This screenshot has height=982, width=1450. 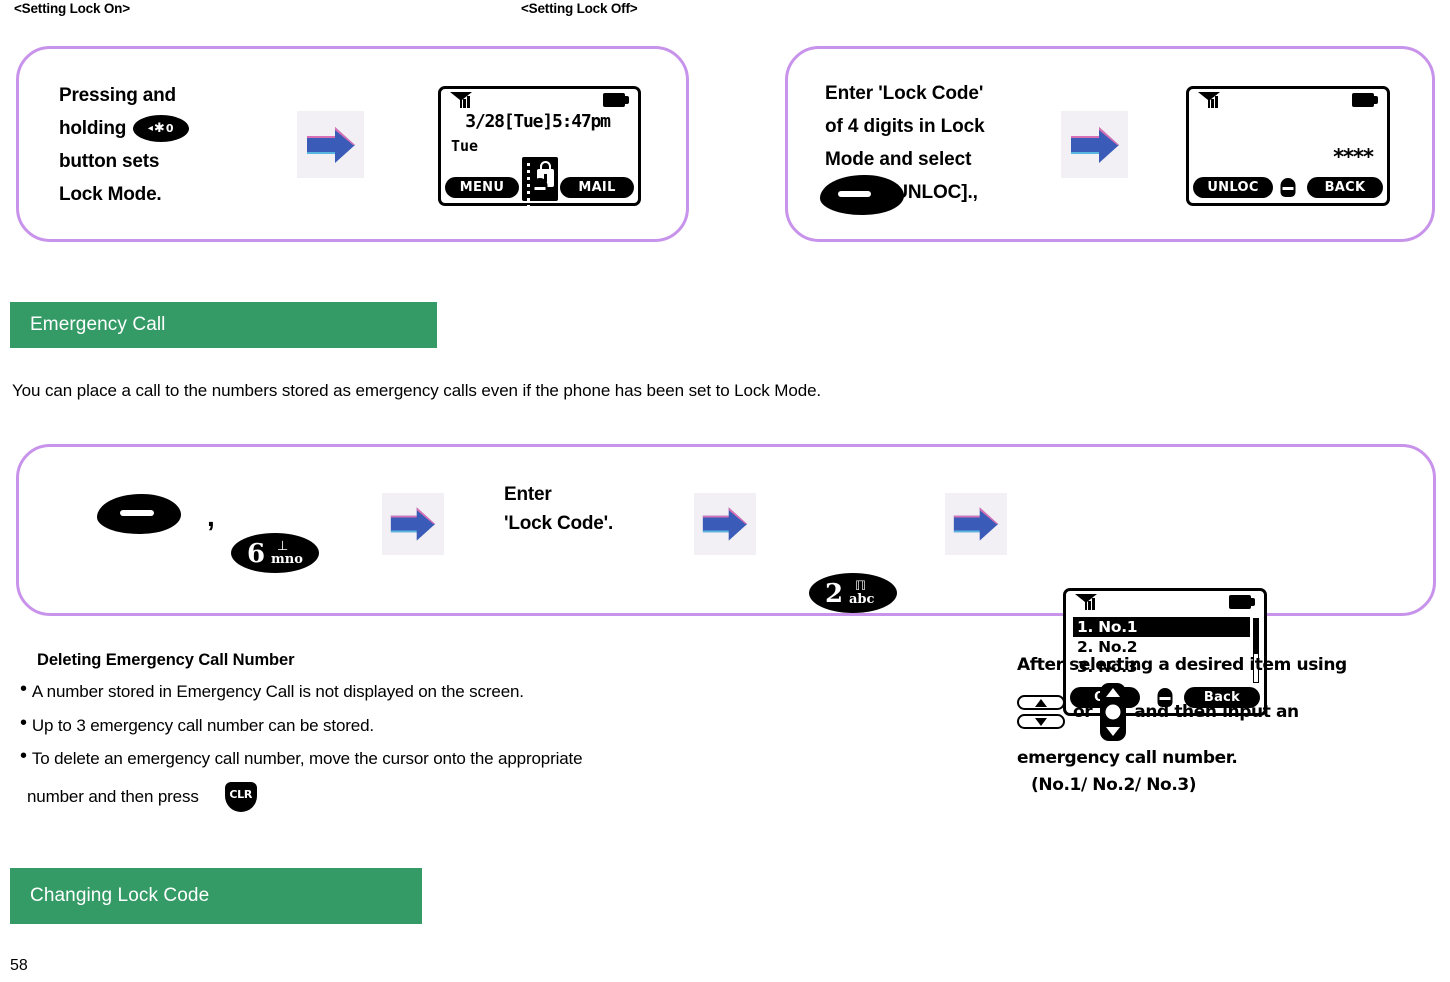 What do you see at coordinates (904, 93) in the screenshot?
I see `lock-off-line-1: Enter 'Lock Code'` at bounding box center [904, 93].